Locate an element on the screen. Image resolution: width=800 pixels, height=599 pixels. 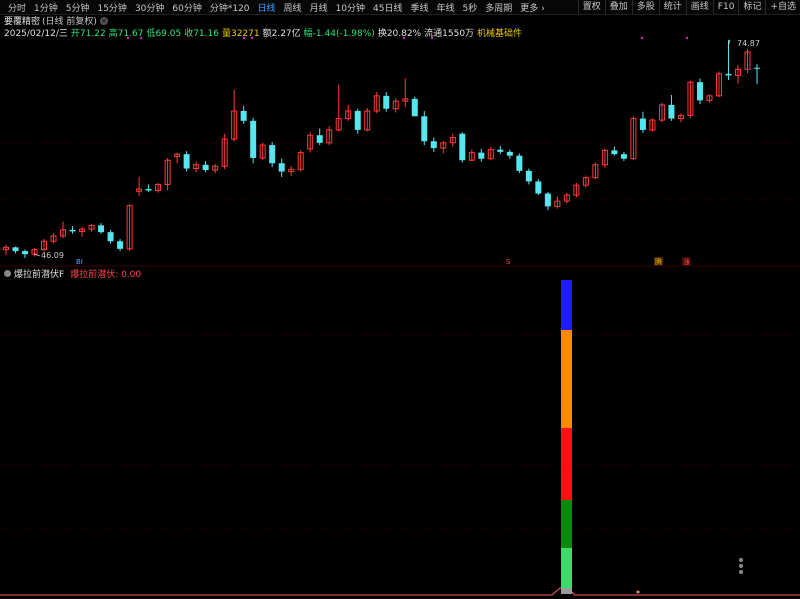
indicator-settings-icon is located at coordinates (7, 273).